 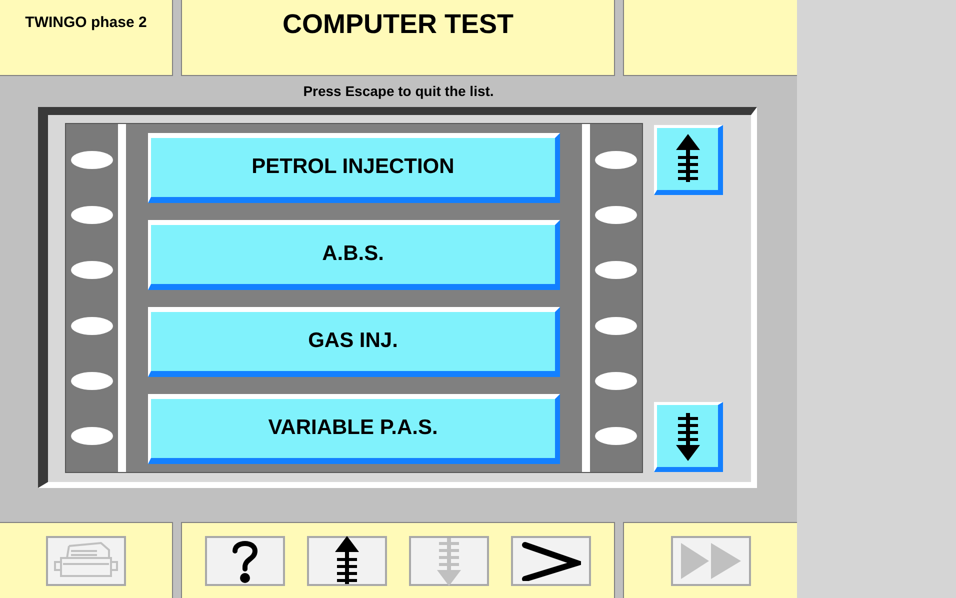 What do you see at coordinates (354, 341) in the screenshot?
I see `list-item-button: GAS INJ.` at bounding box center [354, 341].